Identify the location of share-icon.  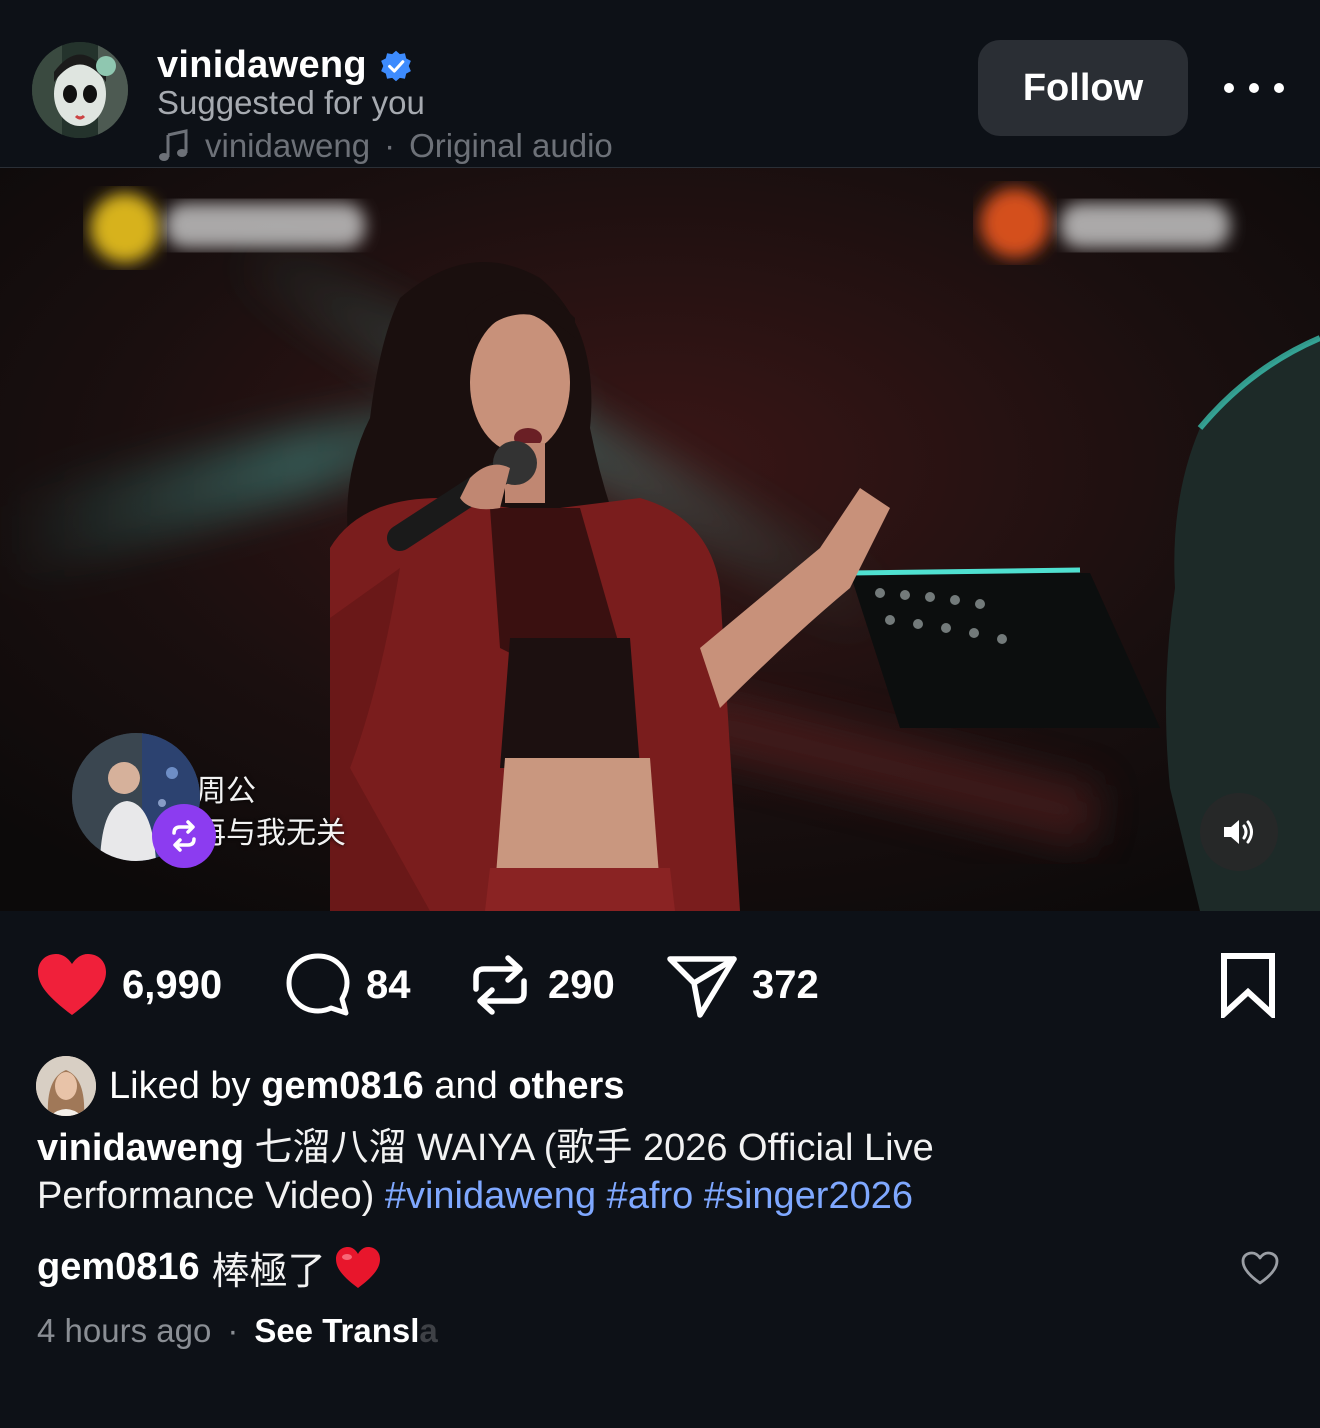
(702, 987).